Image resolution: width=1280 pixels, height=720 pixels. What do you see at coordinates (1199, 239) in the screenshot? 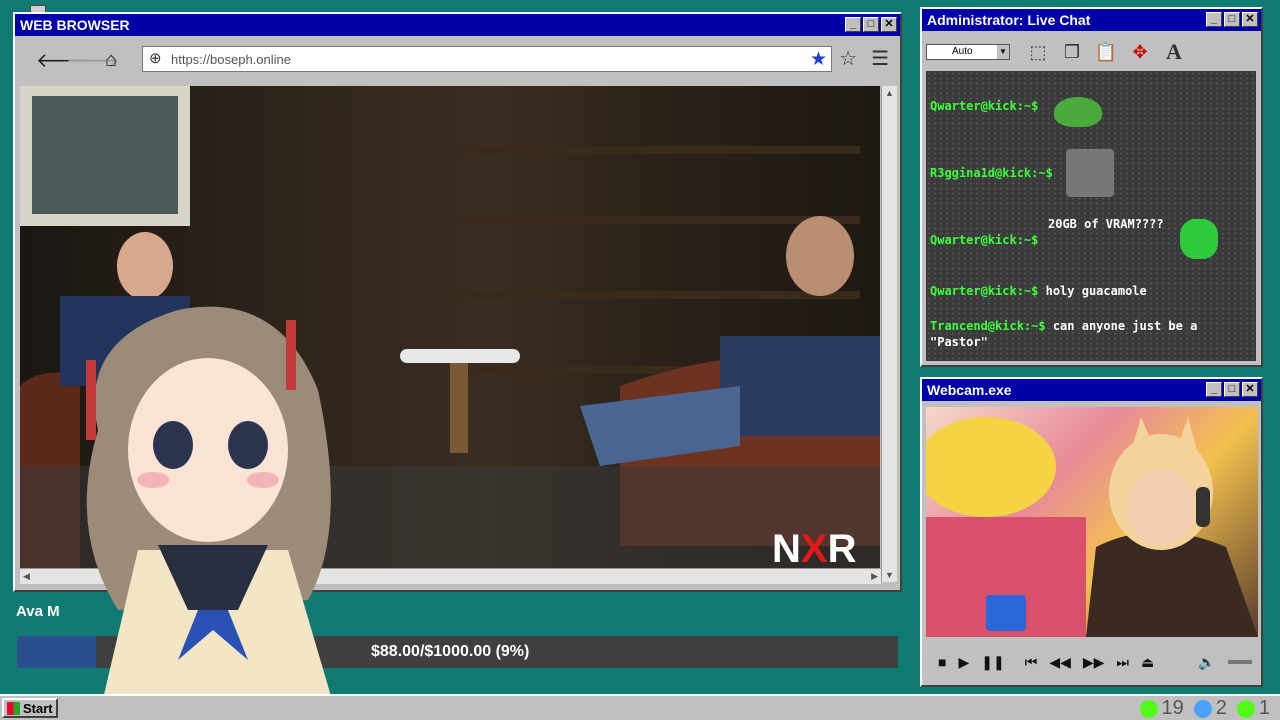
I see `screaming-emote-icon` at bounding box center [1199, 239].